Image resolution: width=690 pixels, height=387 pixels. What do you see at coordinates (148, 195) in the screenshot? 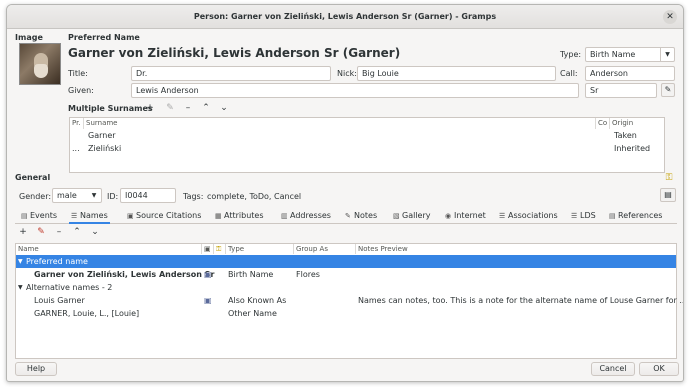
I see `id-field: I0044` at bounding box center [148, 195].